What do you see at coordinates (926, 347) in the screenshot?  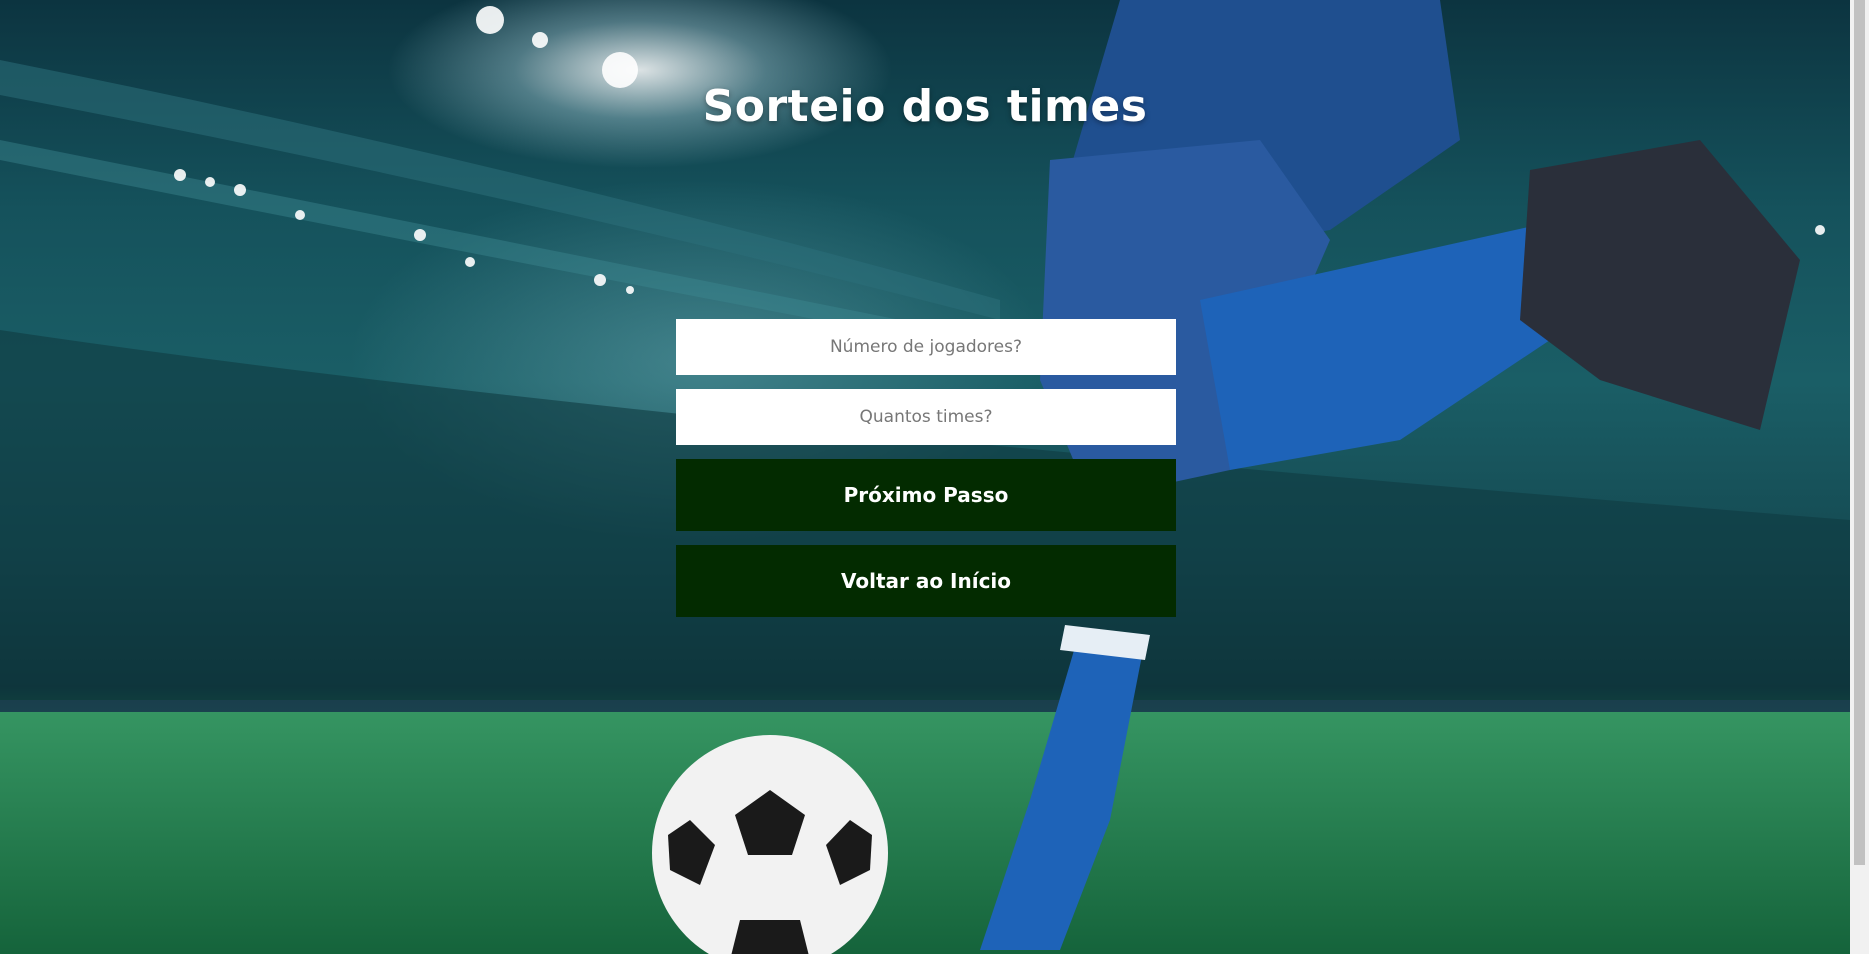 I see `players-count-input` at bounding box center [926, 347].